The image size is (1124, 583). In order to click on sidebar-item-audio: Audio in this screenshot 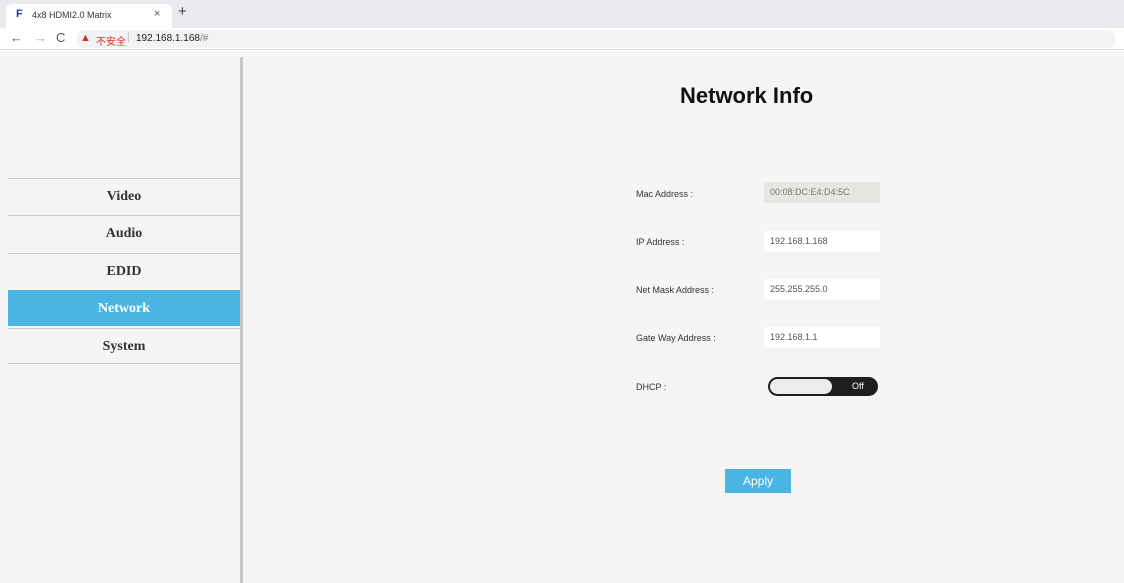, I will do `click(124, 233)`.